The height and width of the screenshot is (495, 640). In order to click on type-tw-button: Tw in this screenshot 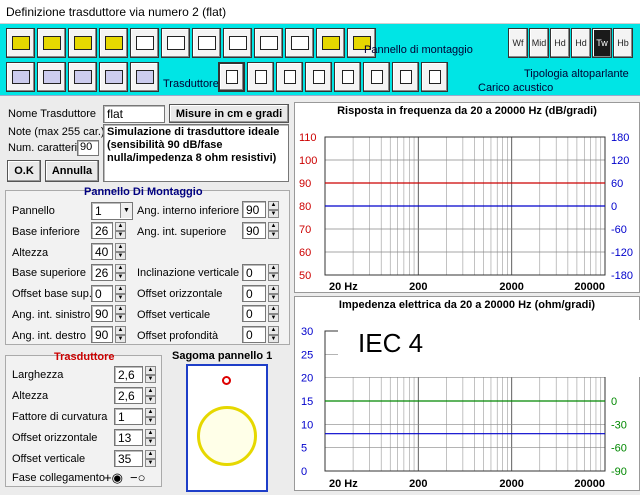, I will do `click(602, 43)`.